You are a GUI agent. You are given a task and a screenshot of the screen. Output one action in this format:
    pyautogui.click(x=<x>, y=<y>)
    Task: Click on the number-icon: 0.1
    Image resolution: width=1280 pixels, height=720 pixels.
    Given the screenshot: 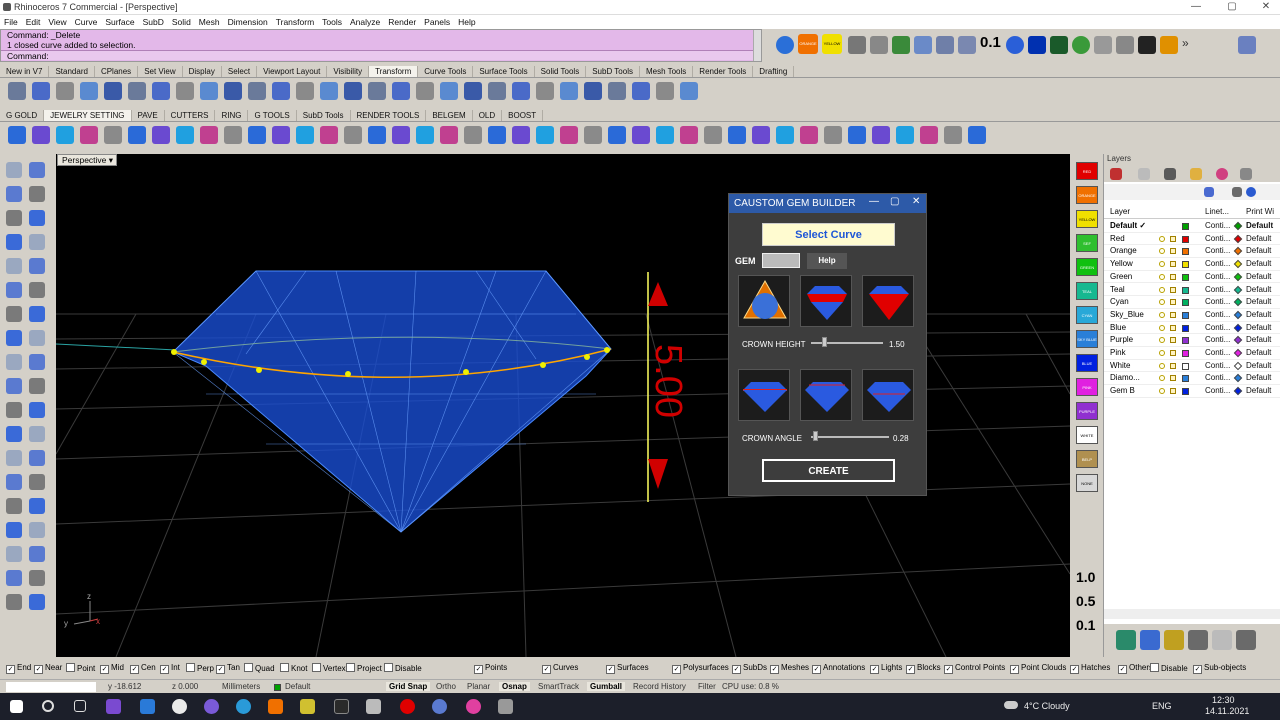 What is the action you would take?
    pyautogui.click(x=991, y=43)
    